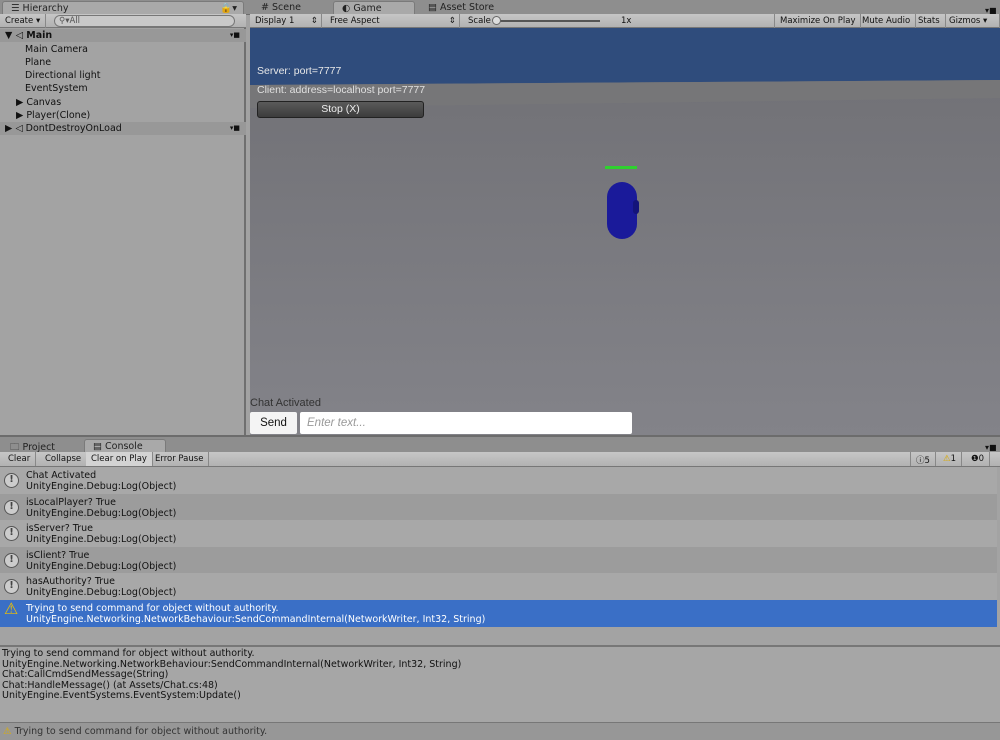  Describe the element at coordinates (355, 21) in the screenshot. I see `aspect-label: Free Aspect` at that location.